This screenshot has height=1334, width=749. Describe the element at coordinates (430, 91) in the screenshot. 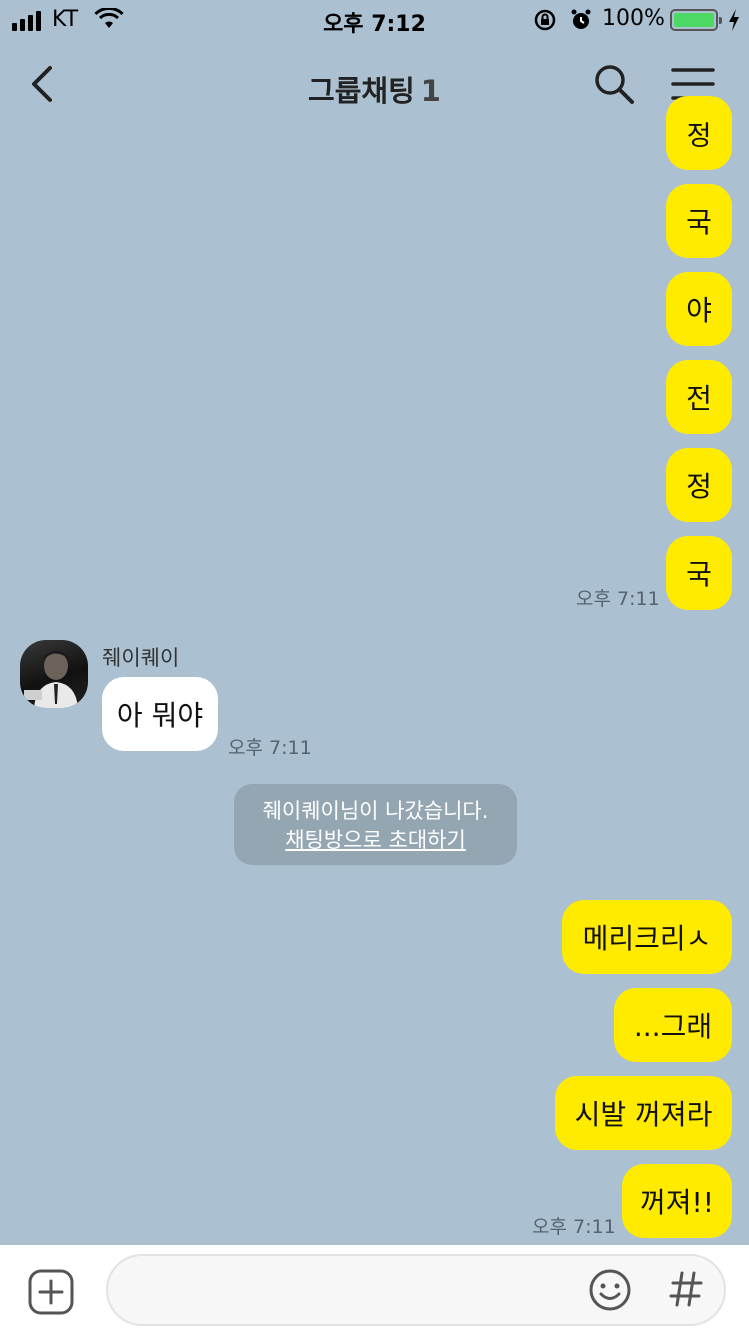

I see `member-count: 1` at that location.